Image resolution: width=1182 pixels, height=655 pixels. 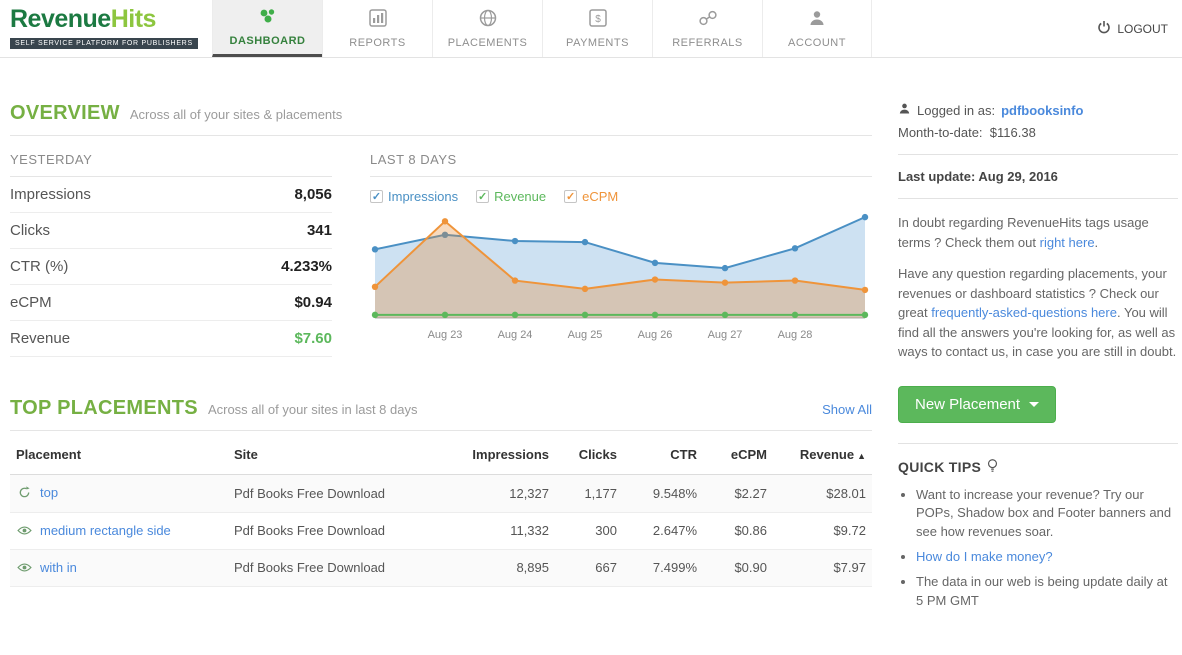 I want to click on ctr-cell: 9.548%, so click(x=663, y=493).